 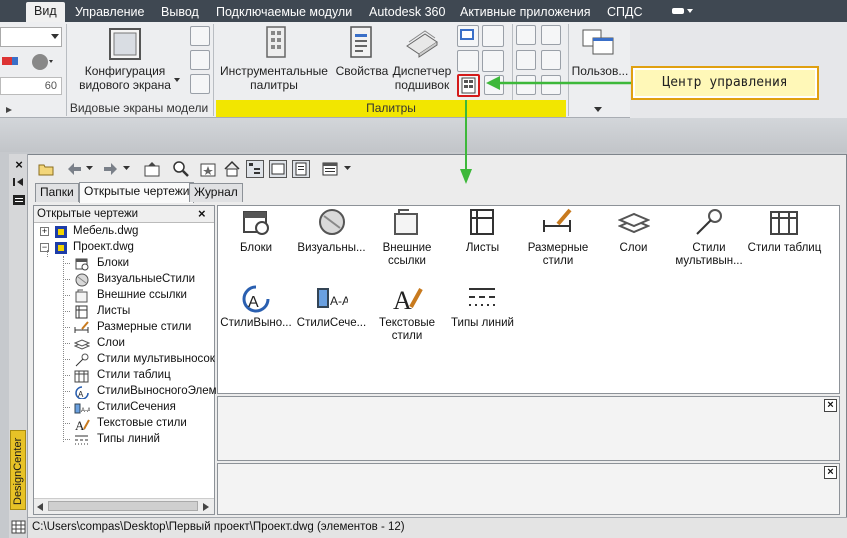 I want to click on preview-close-icon: ×, so click(x=830, y=405).